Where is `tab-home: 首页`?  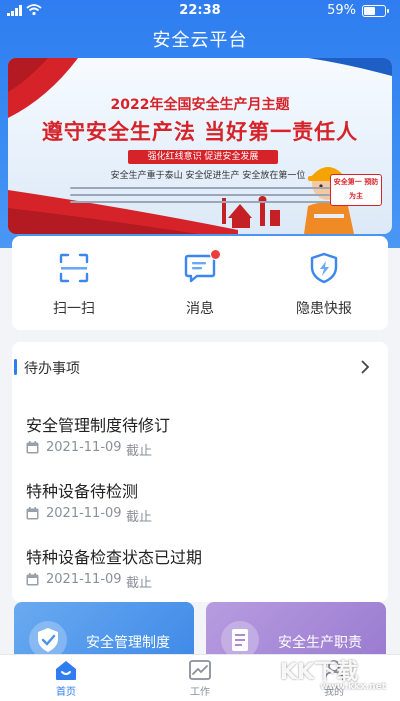
tab-home: 首页 is located at coordinates (66, 678).